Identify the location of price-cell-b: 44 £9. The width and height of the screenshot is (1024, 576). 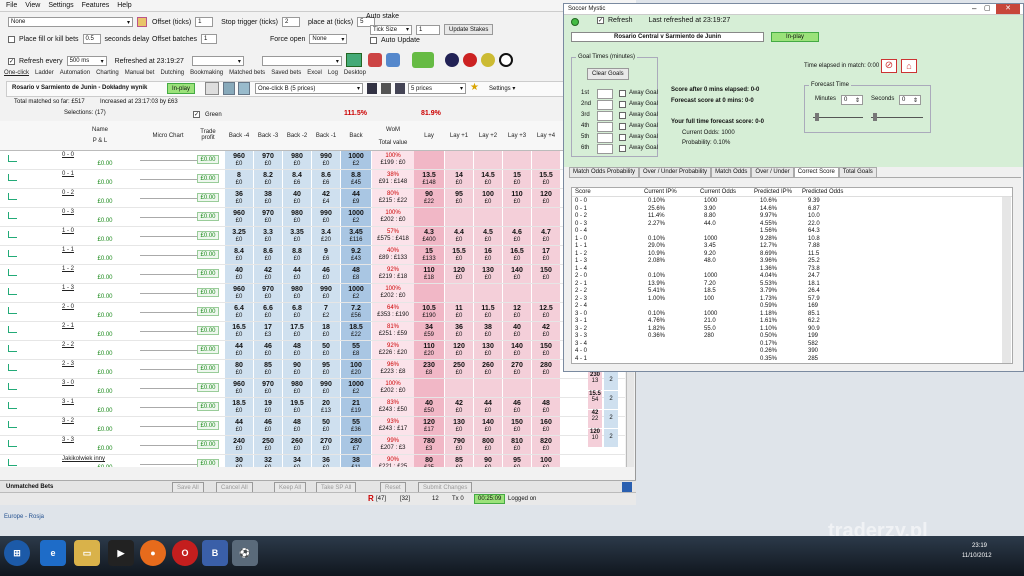
(356, 198).